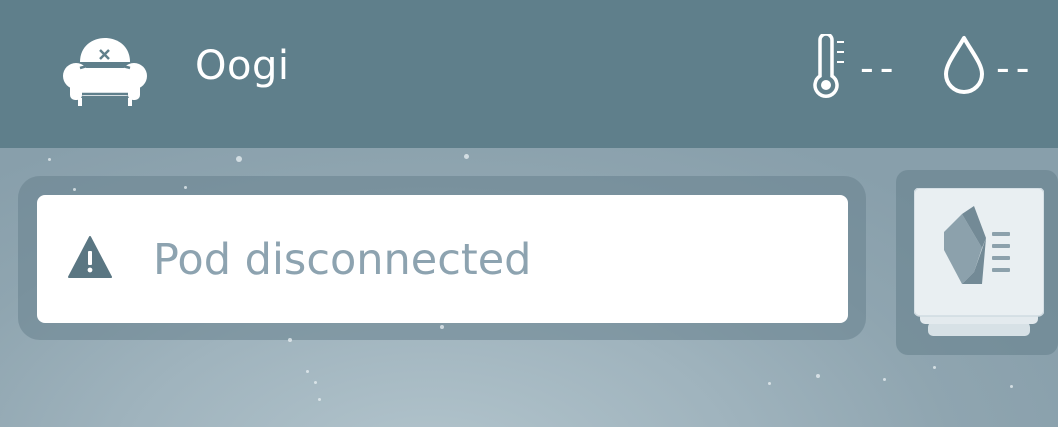 The image size is (1058, 427). Describe the element at coordinates (242, 66) in the screenshot. I see `room-name: Oogi` at that location.